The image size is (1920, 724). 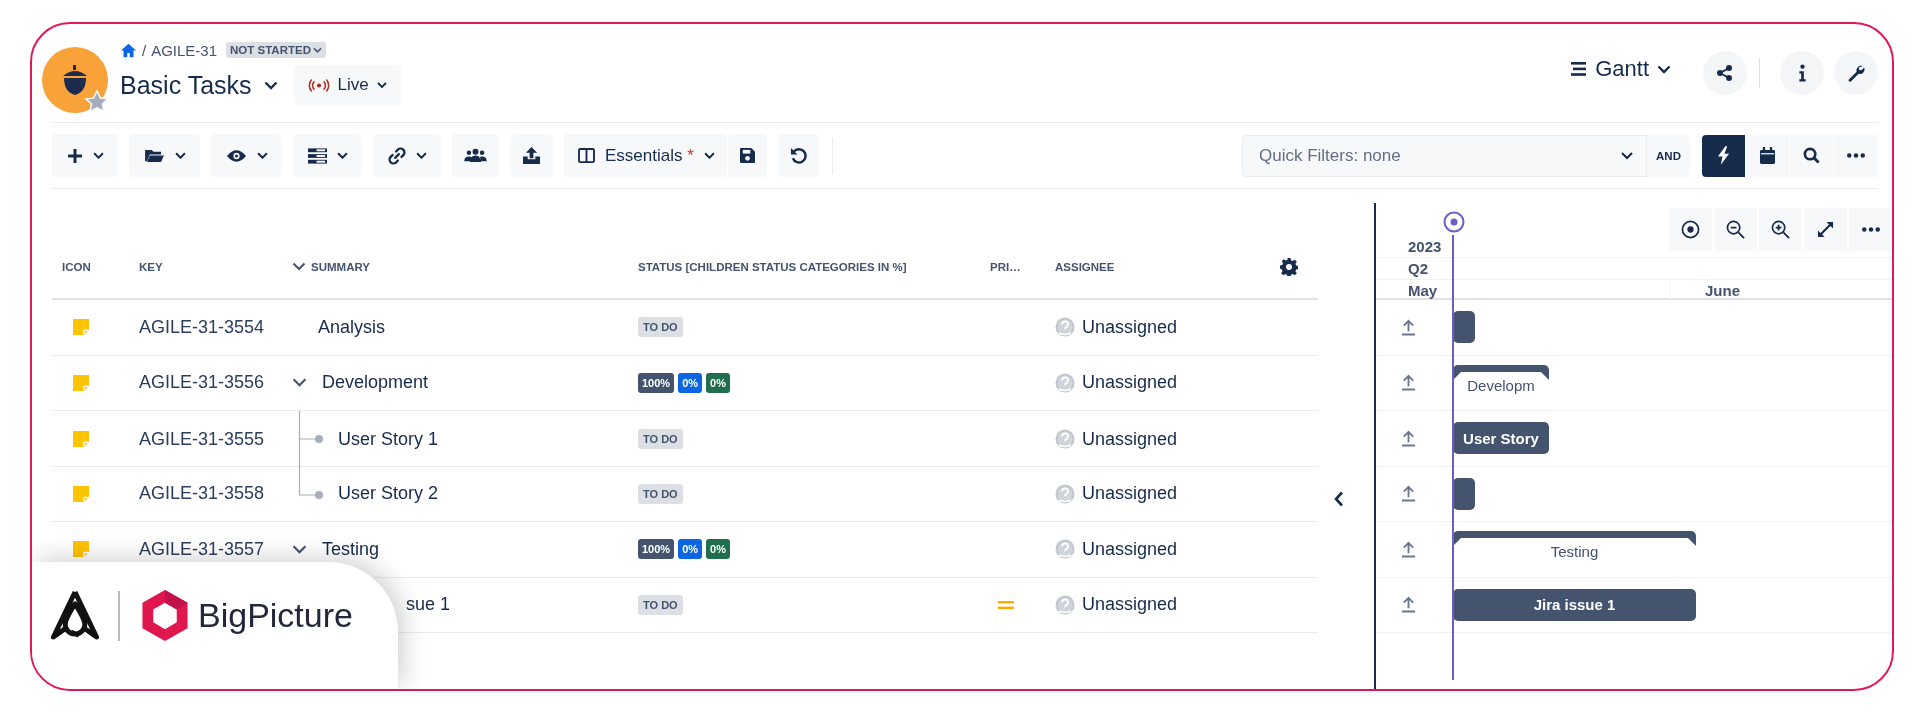 I want to click on plus-button, so click(x=85, y=155).